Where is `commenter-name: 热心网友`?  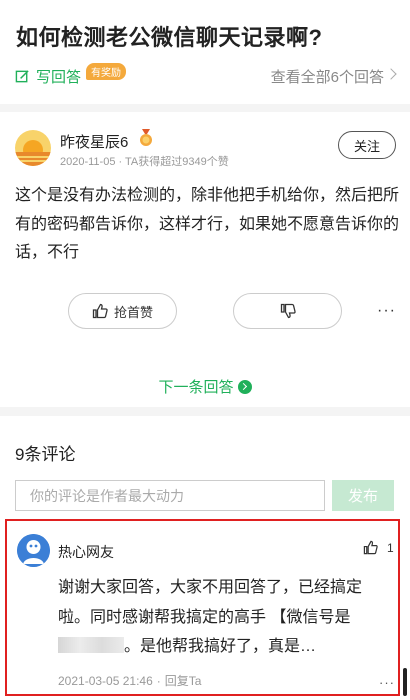 commenter-name: 热心网友 is located at coordinates (86, 552).